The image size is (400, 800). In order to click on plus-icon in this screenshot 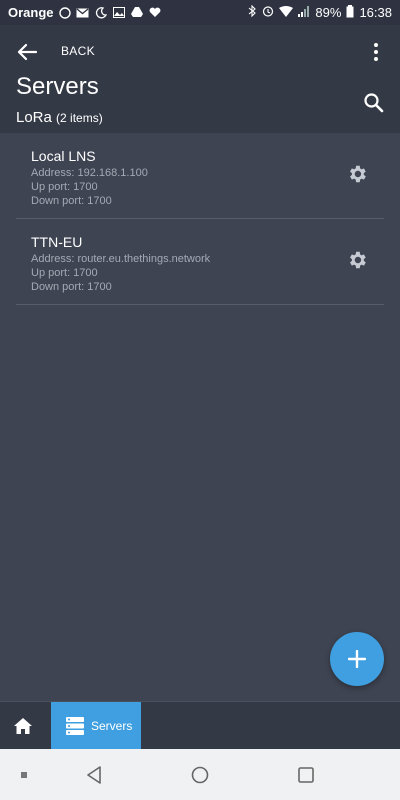, I will do `click(357, 659)`.